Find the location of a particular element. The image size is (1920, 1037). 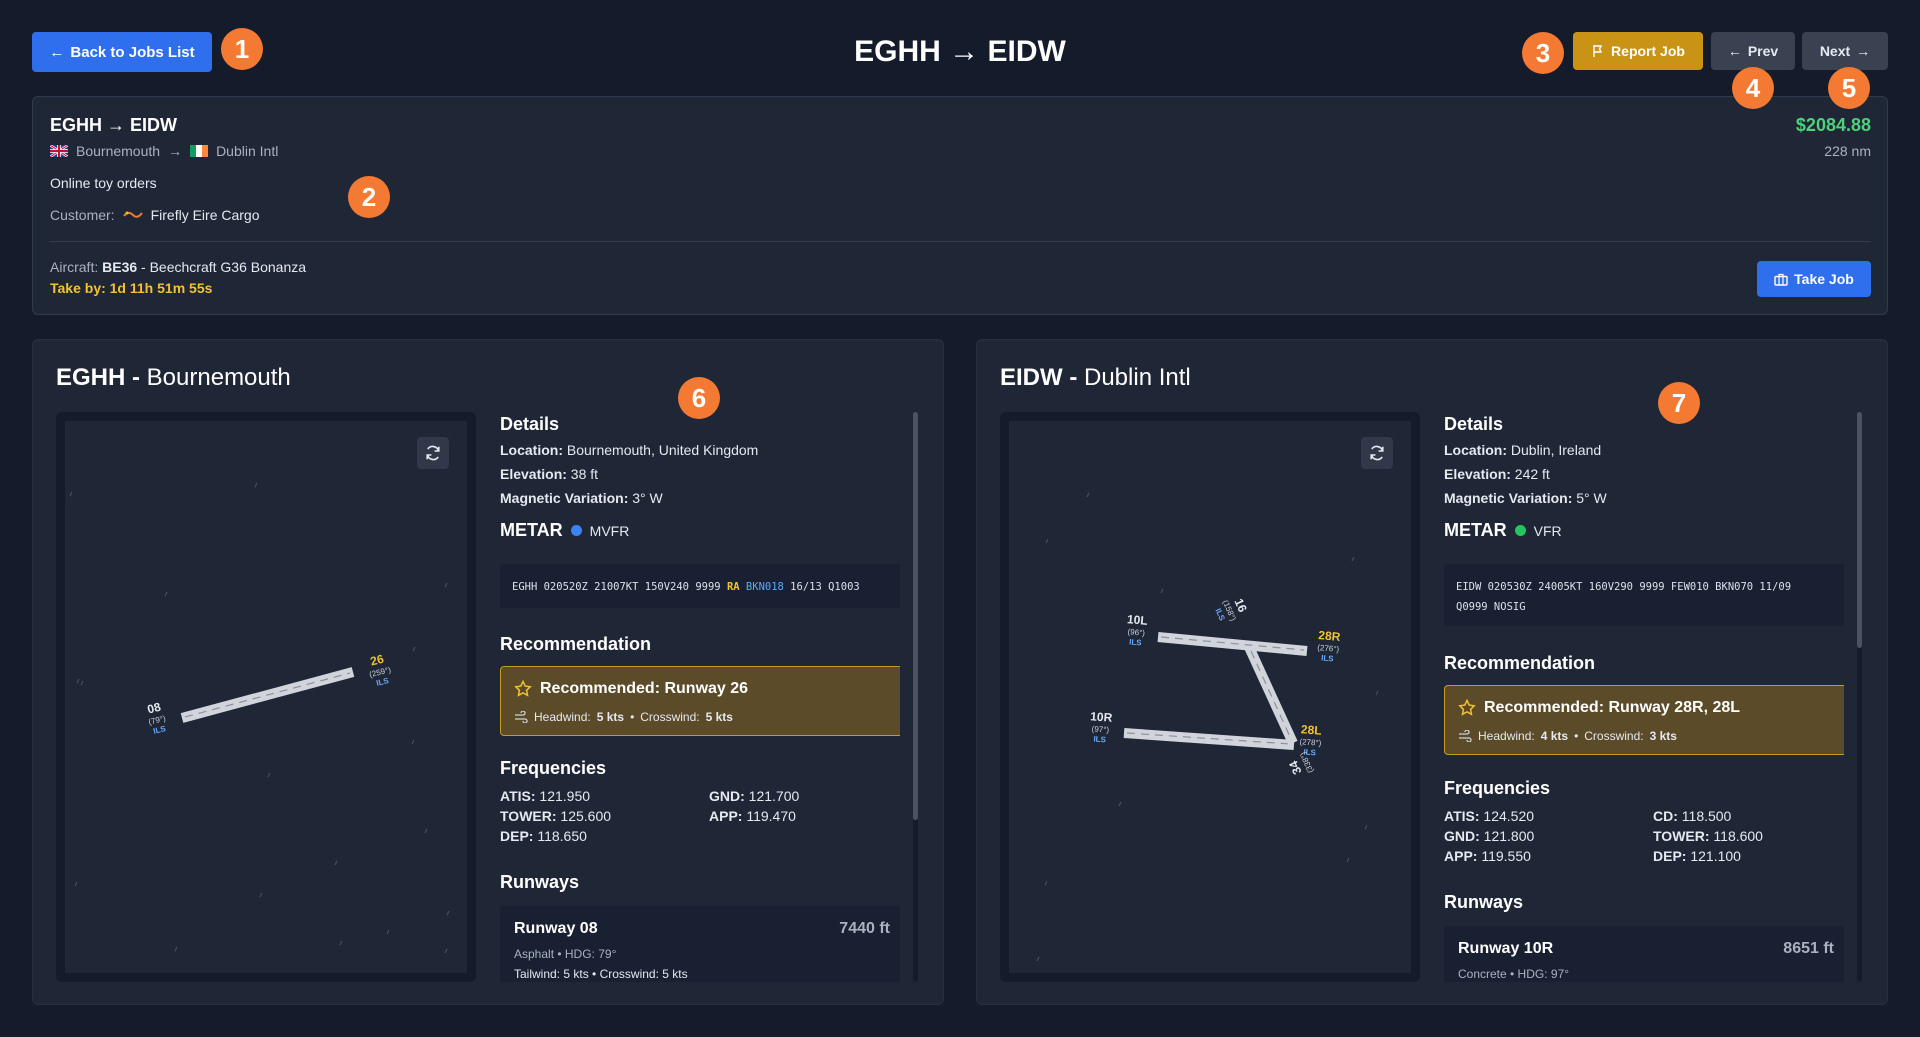

map-canvas: 08 (79°) ILS 26 (259°) ILS is located at coordinates (266, 697).